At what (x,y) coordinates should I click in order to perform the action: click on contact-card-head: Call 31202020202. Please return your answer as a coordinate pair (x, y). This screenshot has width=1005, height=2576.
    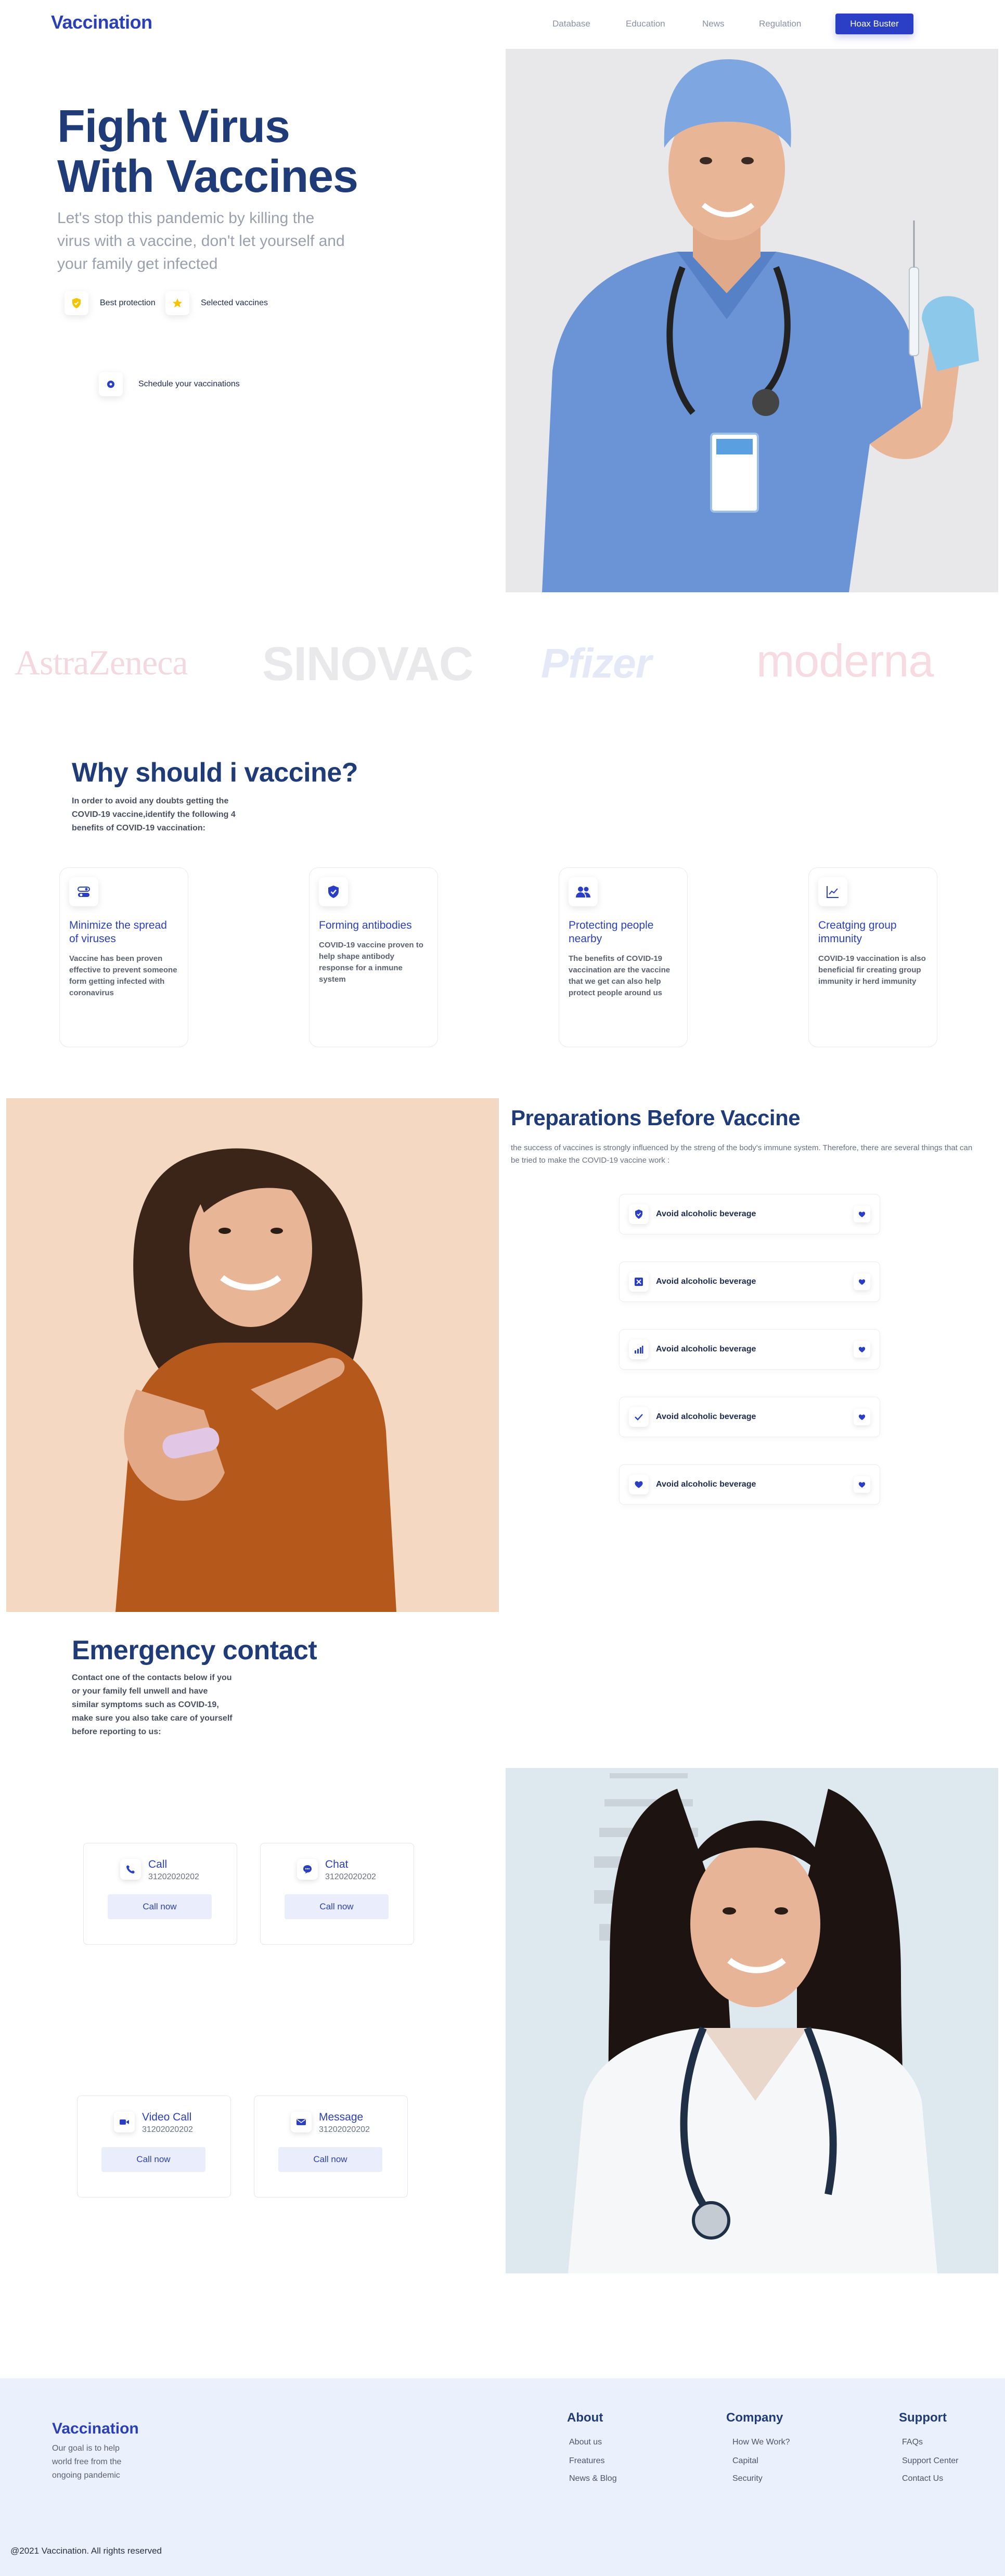
    Looking at the image, I should click on (160, 1870).